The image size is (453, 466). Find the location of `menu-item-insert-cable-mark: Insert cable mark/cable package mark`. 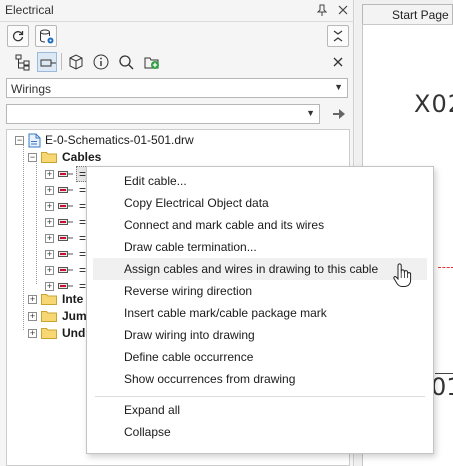

menu-item-insert-cable-mark: Insert cable mark/cable package mark is located at coordinates (260, 313).